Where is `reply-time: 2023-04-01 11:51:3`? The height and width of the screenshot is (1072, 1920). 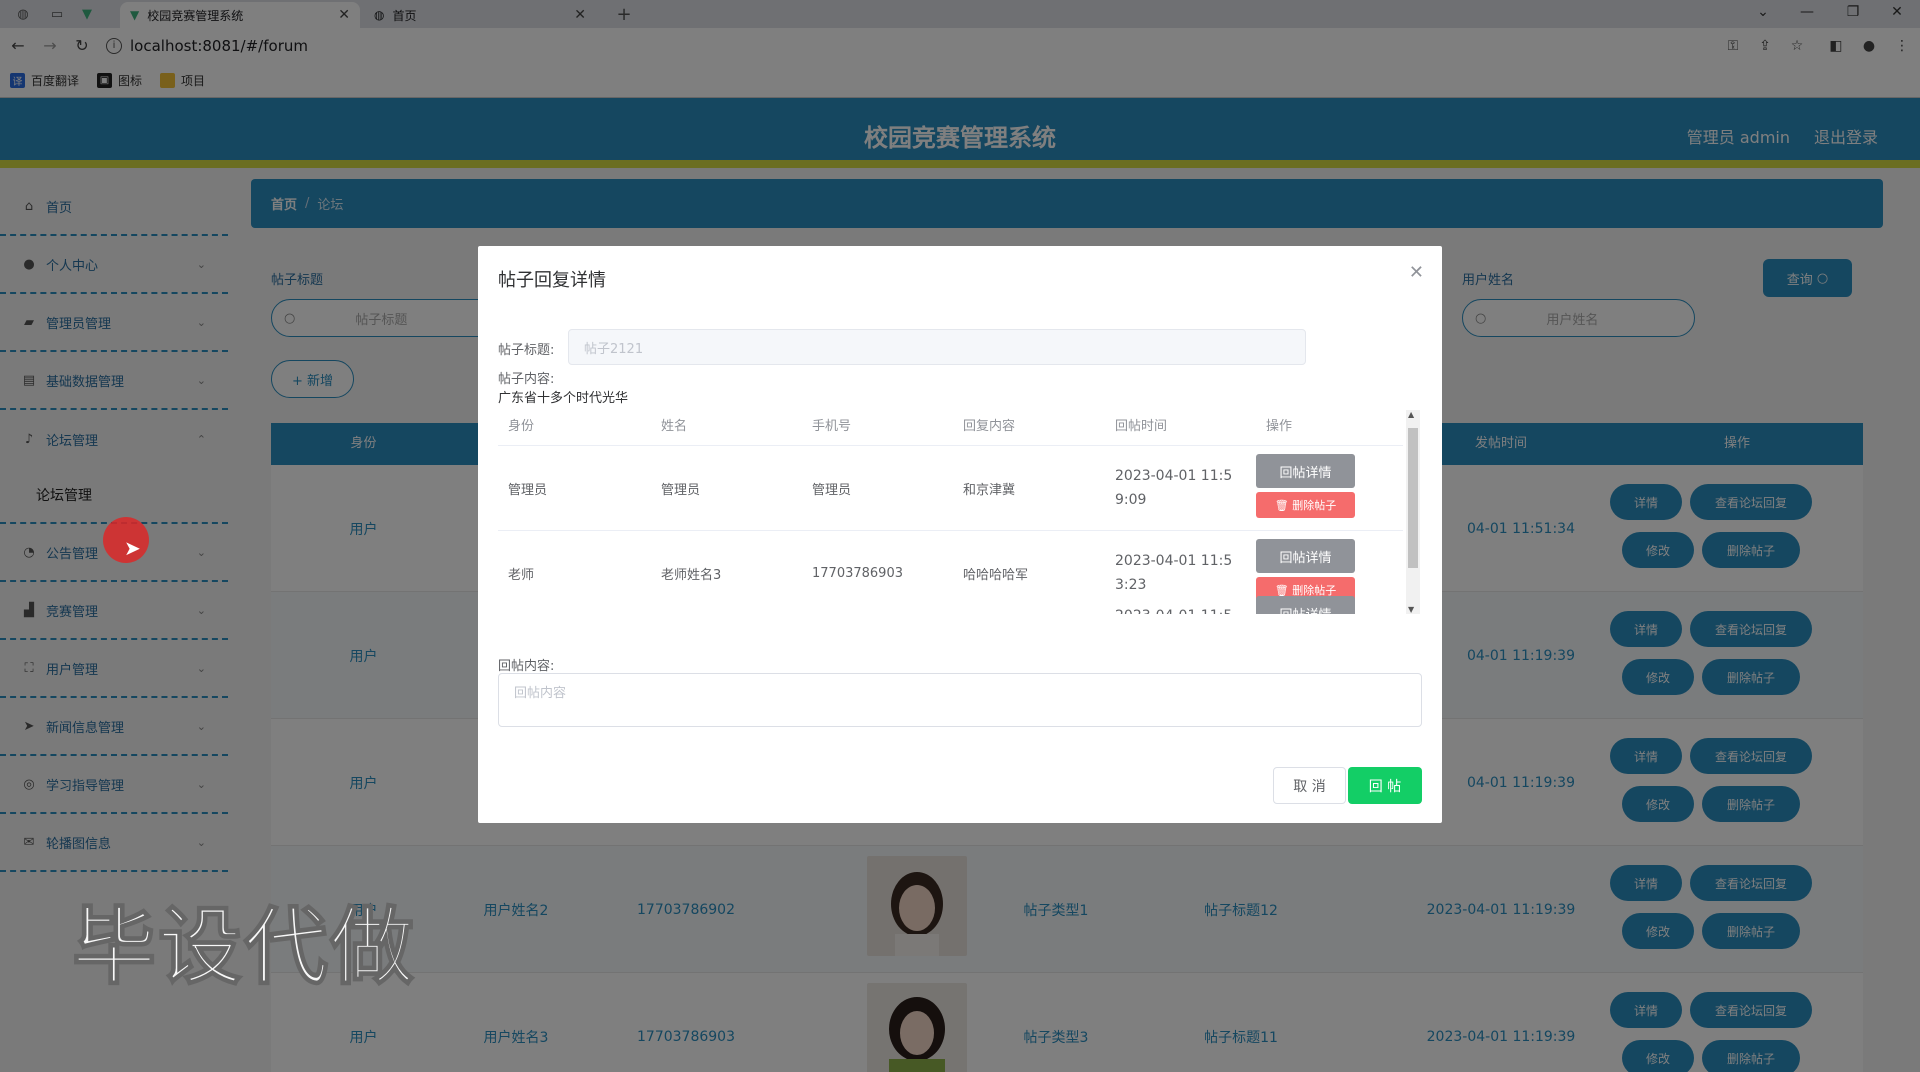
reply-time: 2023-04-01 11:51:3 is located at coordinates (1179, 609).